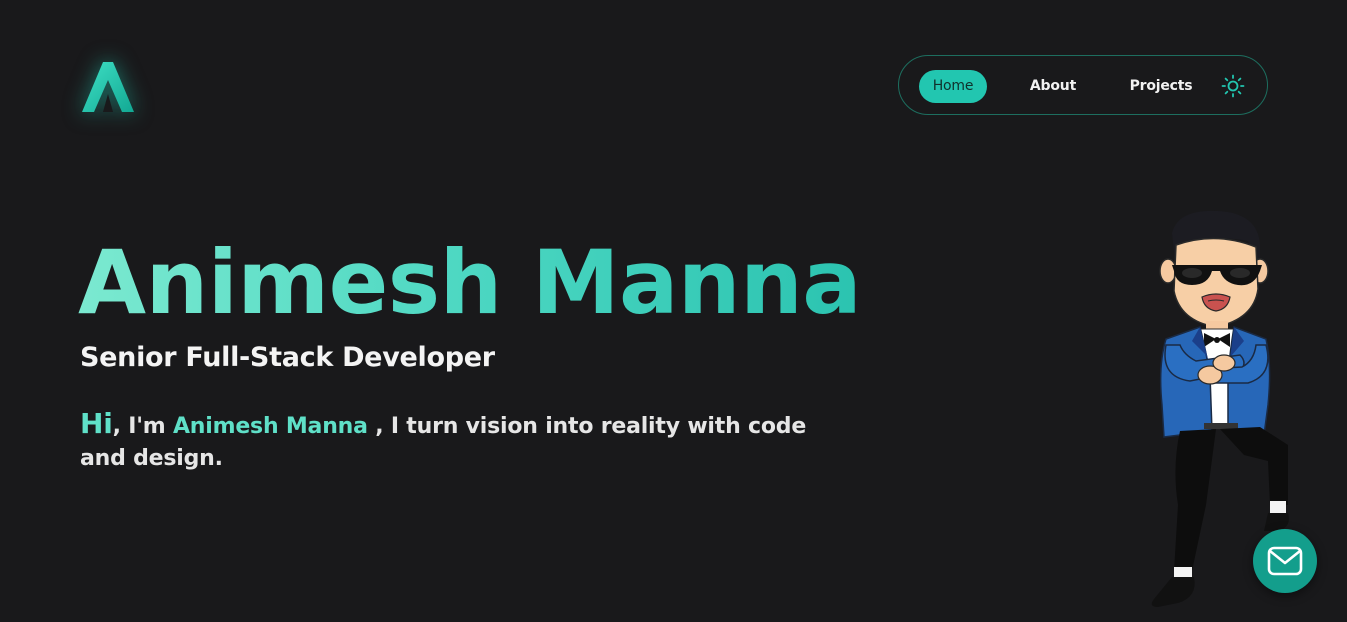 The width and height of the screenshot is (1347, 622). What do you see at coordinates (270, 426) in the screenshot?
I see `intro-name: Animesh Manna` at bounding box center [270, 426].